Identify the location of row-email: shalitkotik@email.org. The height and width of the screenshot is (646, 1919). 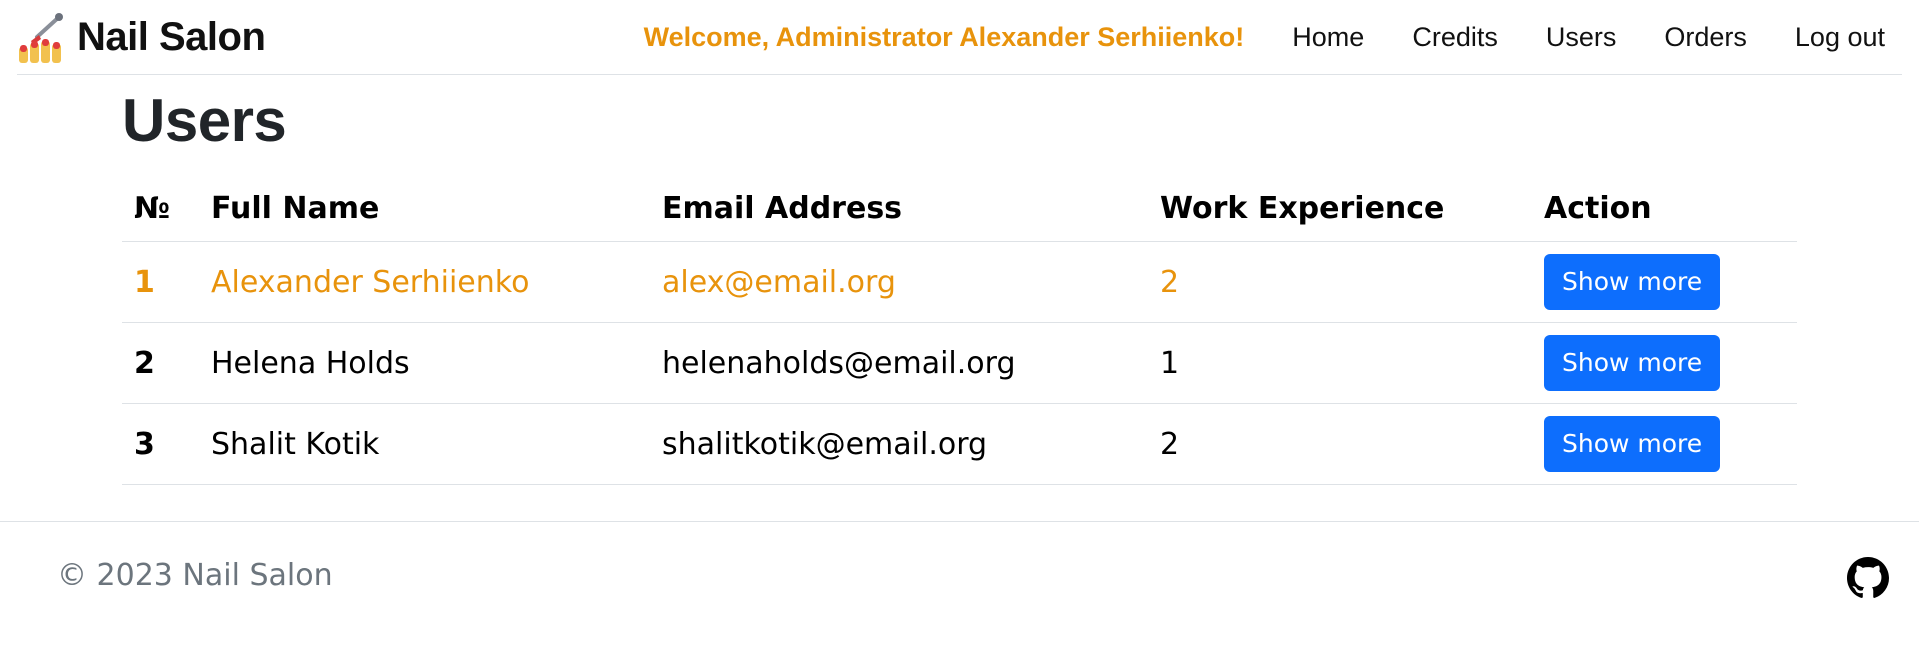
(899, 444).